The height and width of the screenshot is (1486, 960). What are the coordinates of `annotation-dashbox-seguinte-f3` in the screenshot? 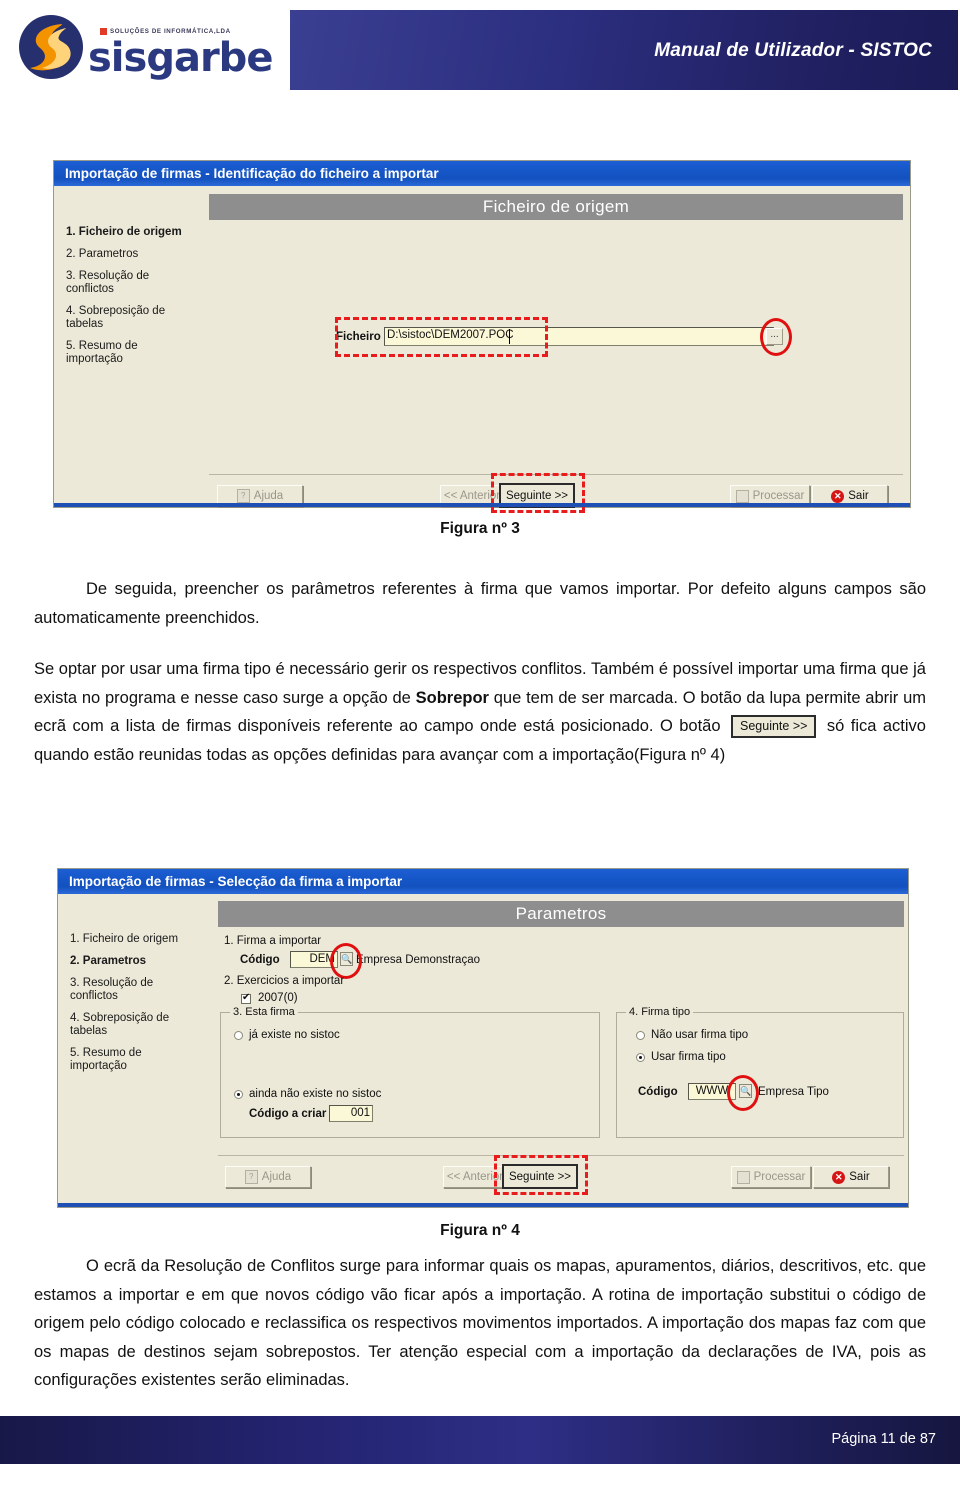 It's located at (538, 493).